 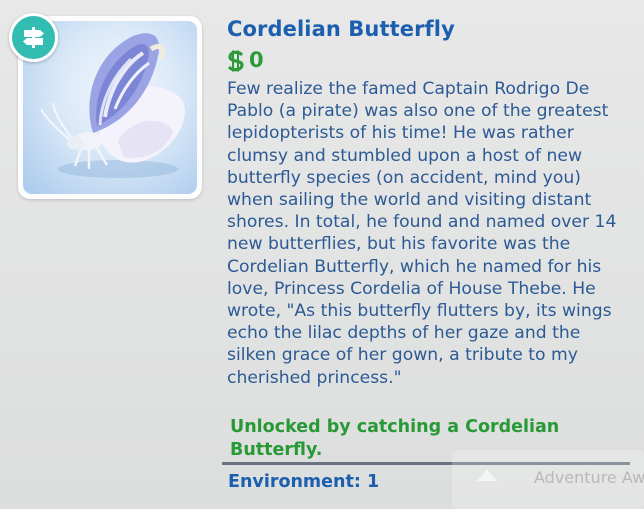 I want to click on triangle-up-icon, so click(x=487, y=475).